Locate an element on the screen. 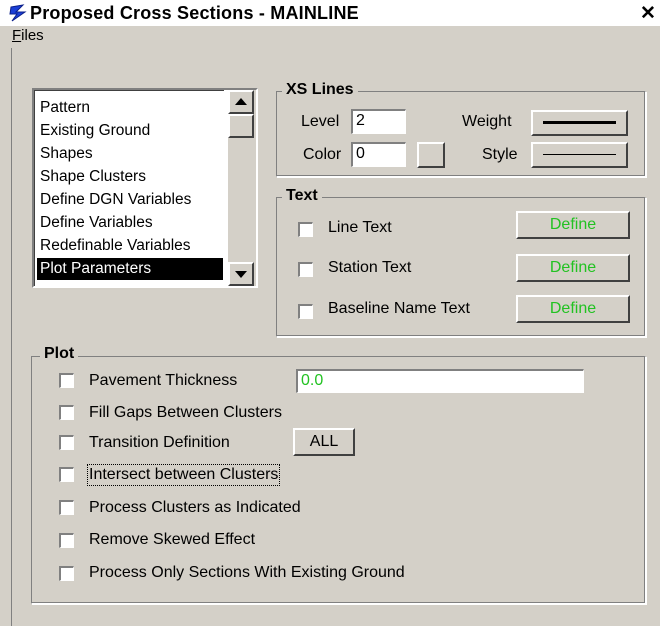  list-item-shape-clusters: Shape Clusters is located at coordinates (130, 177).